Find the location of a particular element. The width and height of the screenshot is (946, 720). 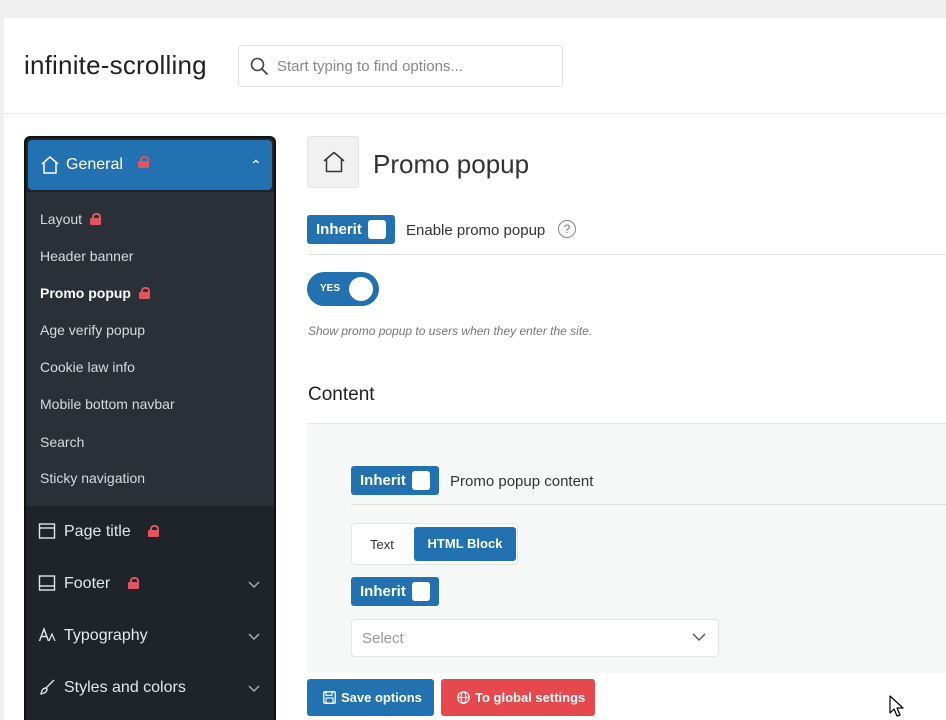

sidebar-subitem-label: Sticky navigation is located at coordinates (93, 478).